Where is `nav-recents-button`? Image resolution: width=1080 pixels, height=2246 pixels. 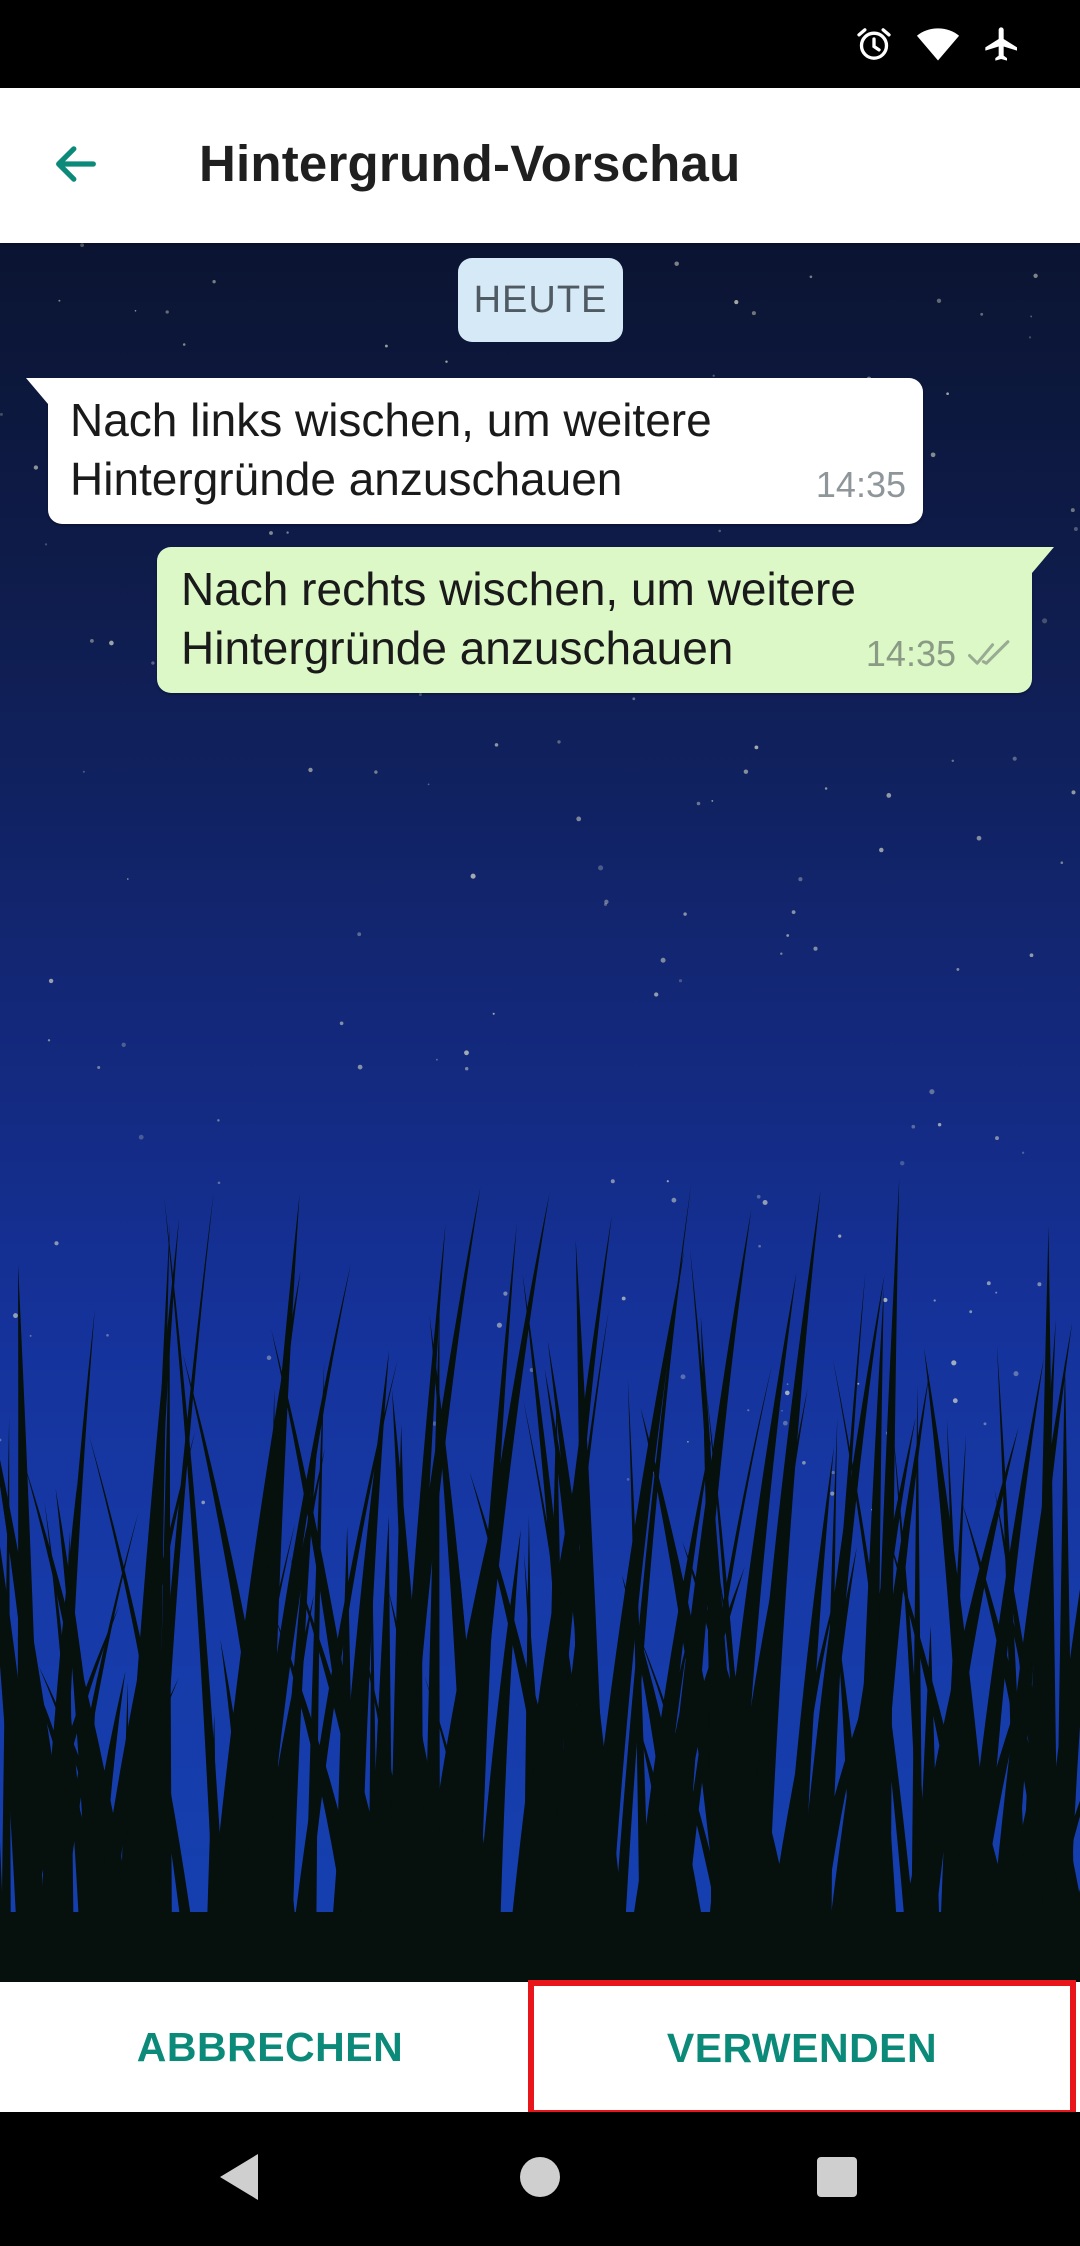 nav-recents-button is located at coordinates (837, 2179).